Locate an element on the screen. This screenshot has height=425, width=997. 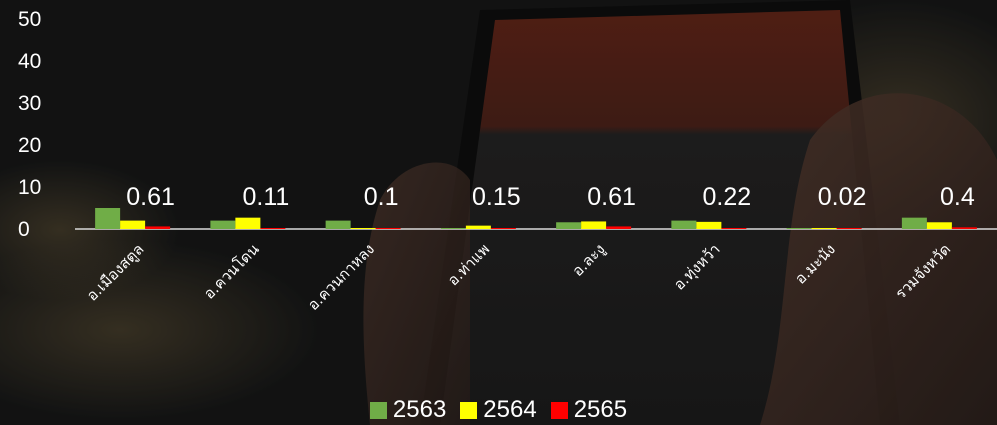
legend-item-2563: 2563 is located at coordinates (408, 410).